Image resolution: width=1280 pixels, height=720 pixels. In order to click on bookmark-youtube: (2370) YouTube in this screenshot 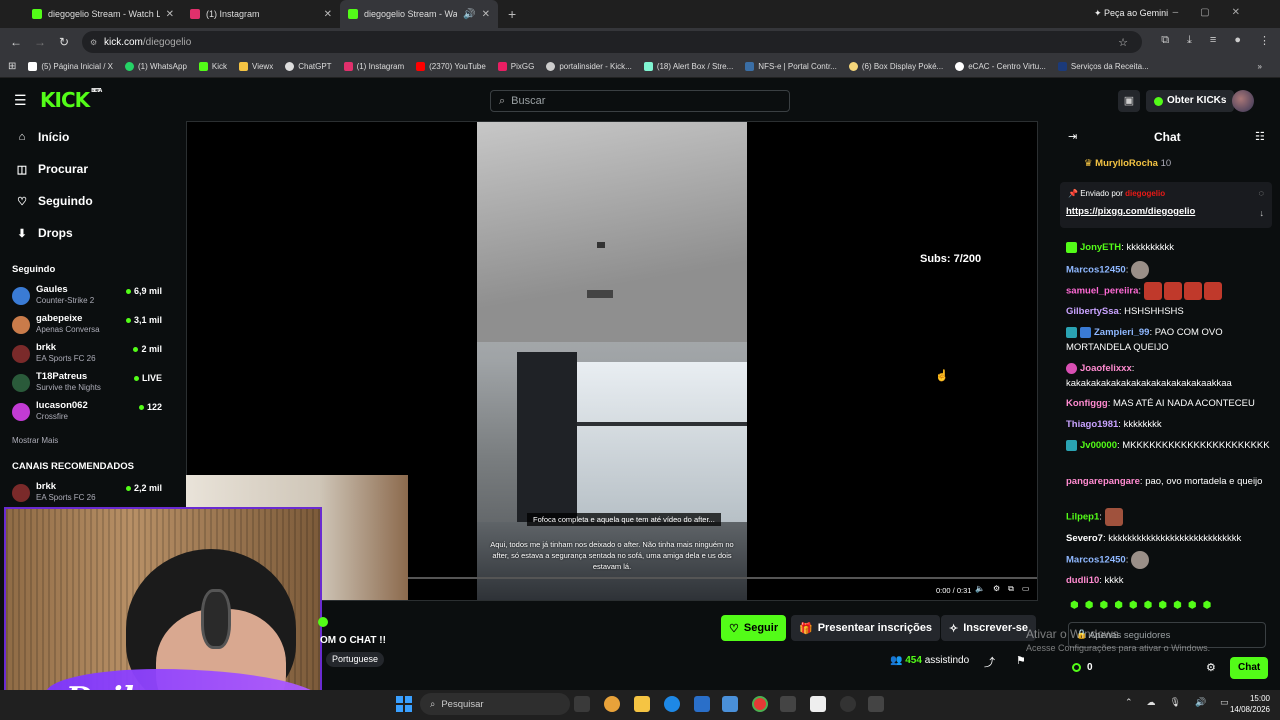, I will do `click(451, 66)`.